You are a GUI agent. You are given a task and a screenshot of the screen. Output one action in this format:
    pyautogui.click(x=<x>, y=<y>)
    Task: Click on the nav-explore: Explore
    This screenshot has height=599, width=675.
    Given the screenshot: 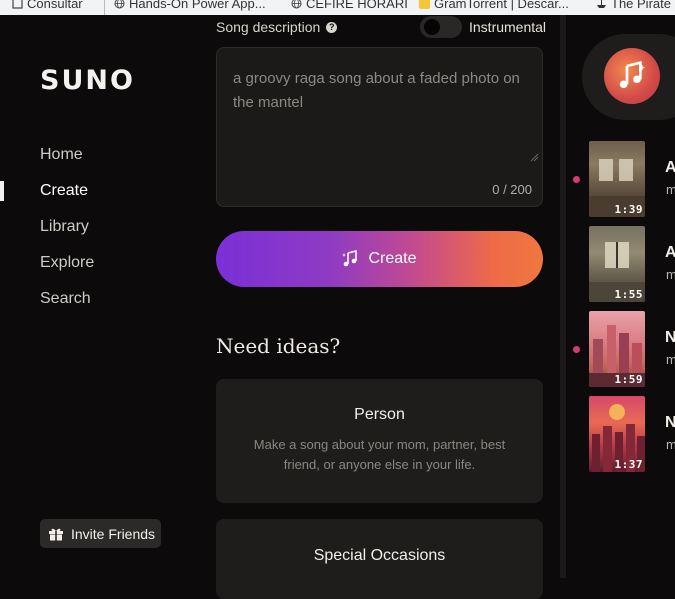 What is the action you would take?
    pyautogui.click(x=67, y=263)
    